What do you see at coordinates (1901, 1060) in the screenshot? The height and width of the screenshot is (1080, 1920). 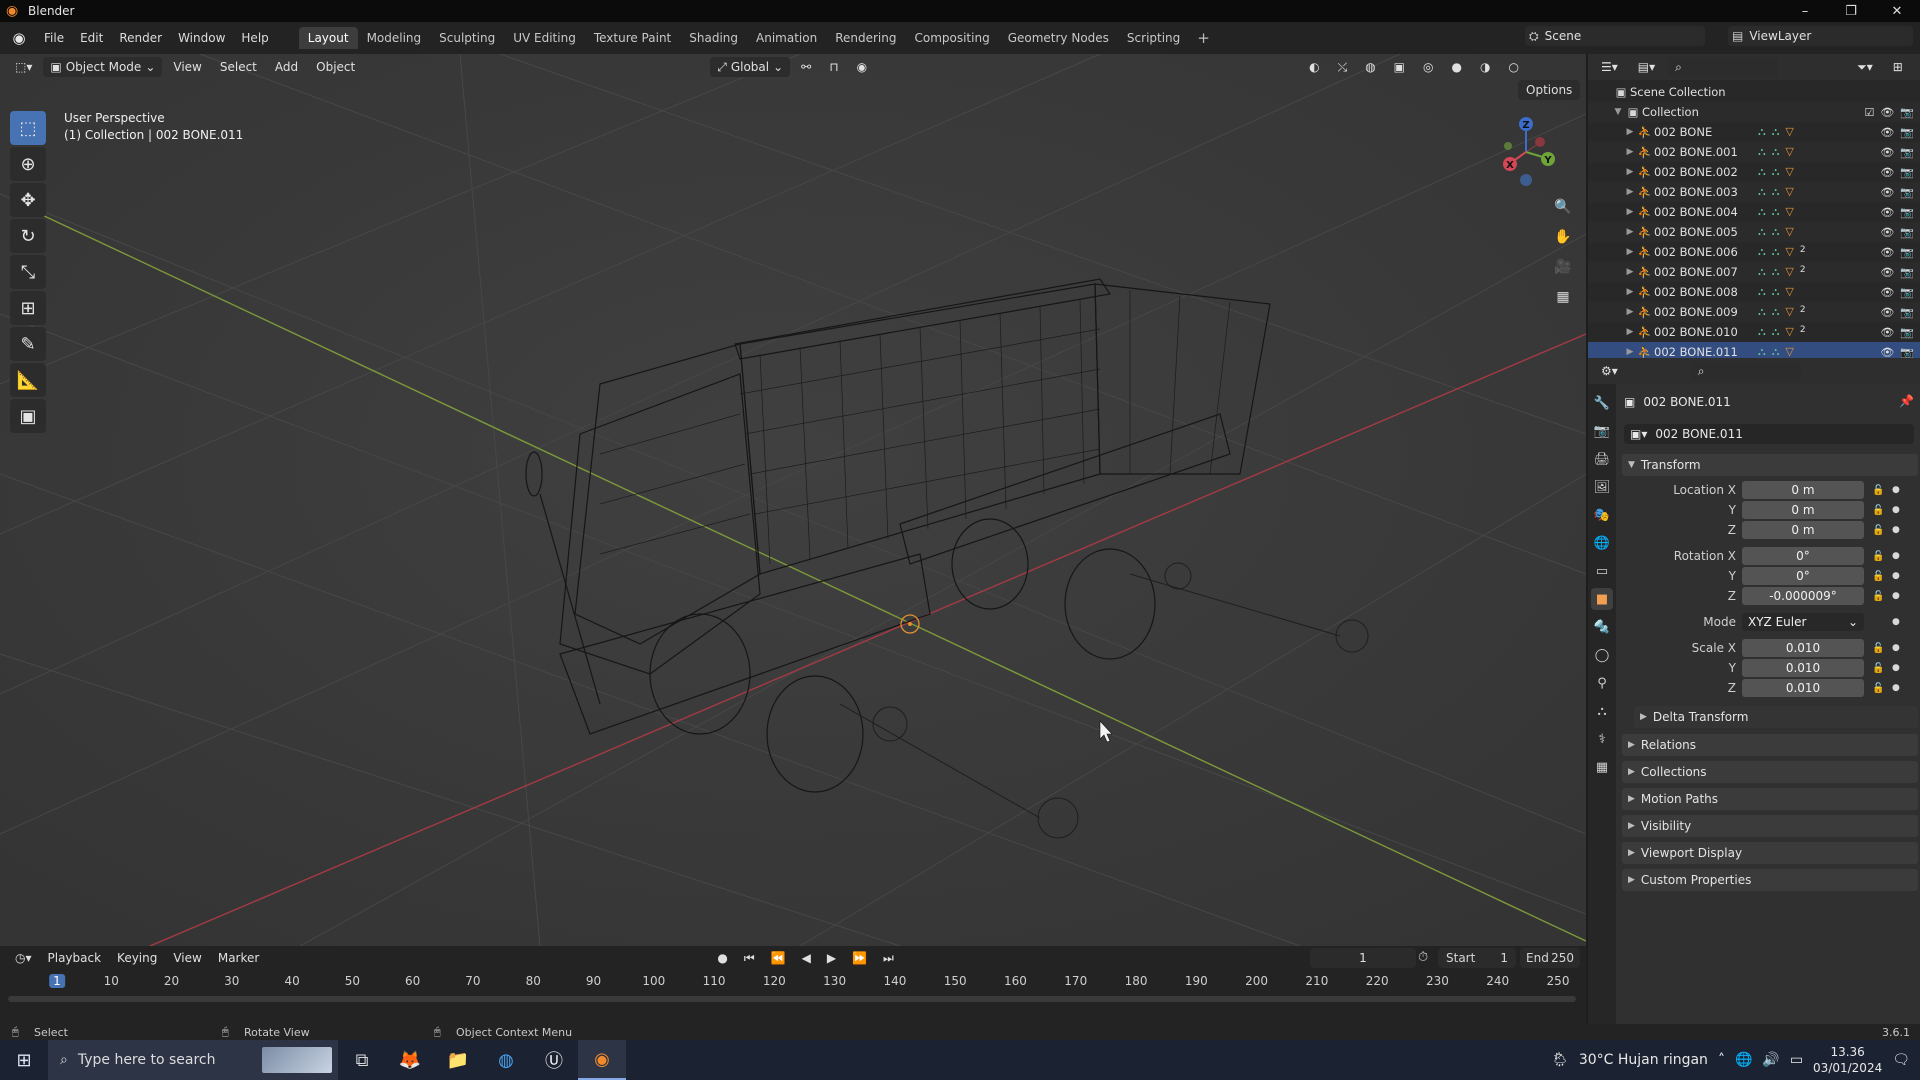 I see `notification-icon: 🗨` at bounding box center [1901, 1060].